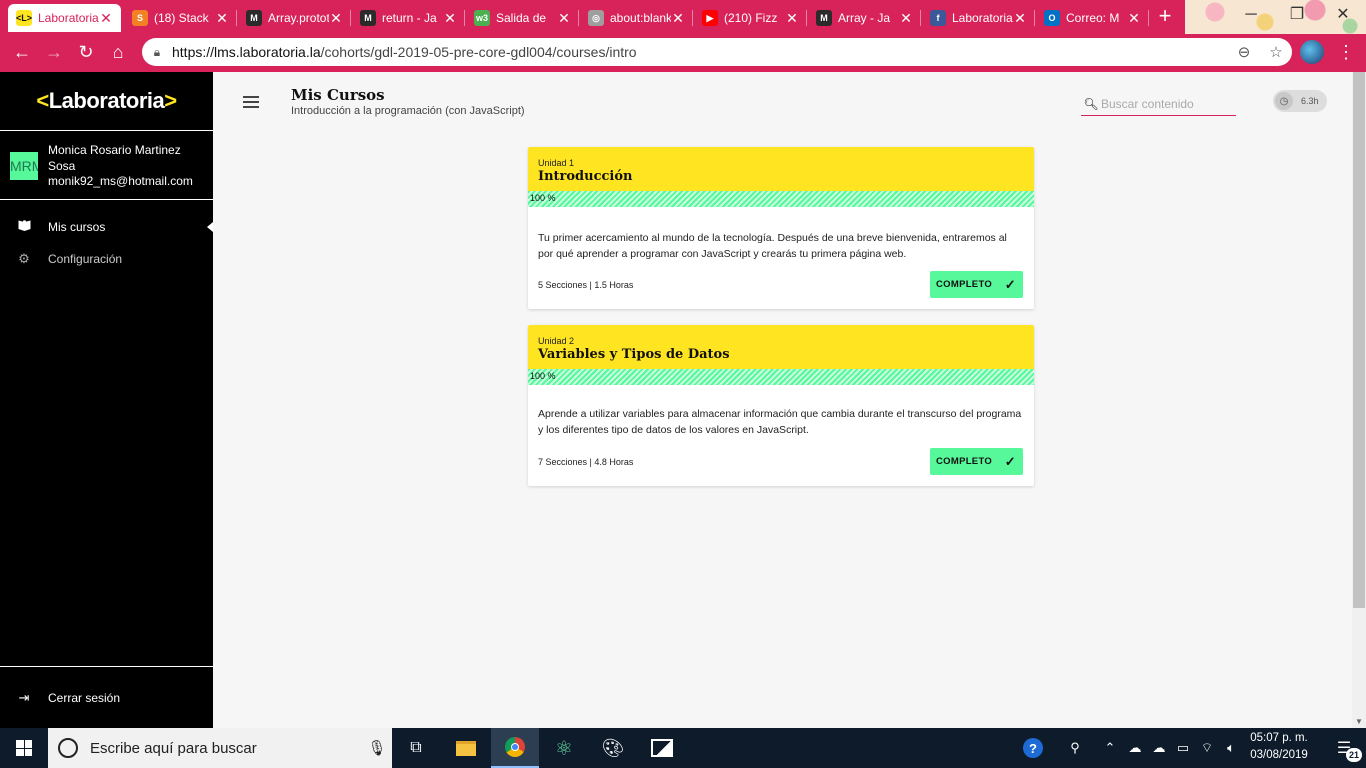  Describe the element at coordinates (22, 52) in the screenshot. I see `back-button: ←` at that location.